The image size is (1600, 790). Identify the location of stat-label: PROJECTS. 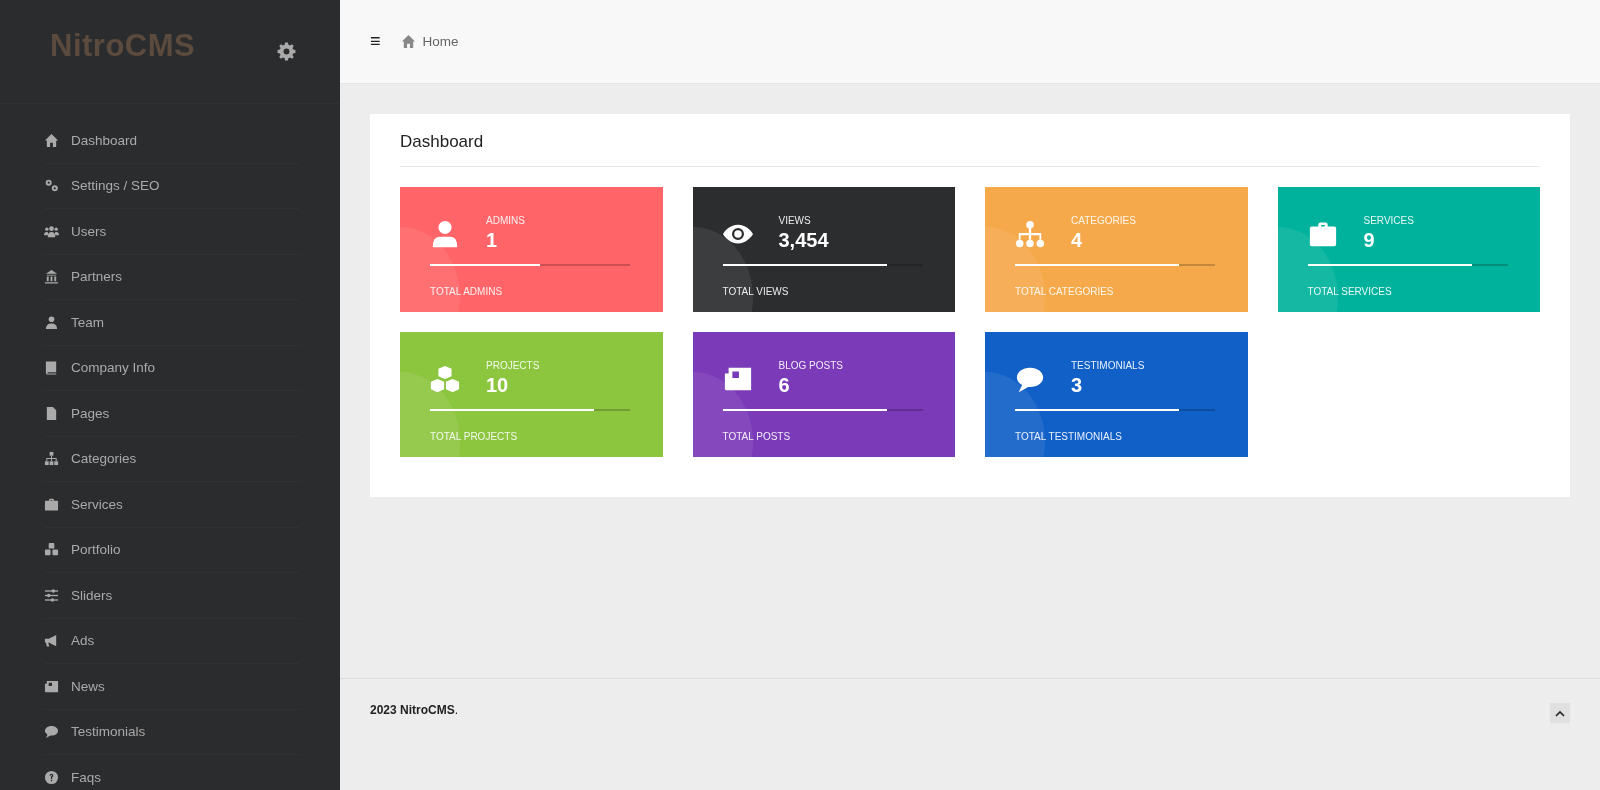
(513, 365).